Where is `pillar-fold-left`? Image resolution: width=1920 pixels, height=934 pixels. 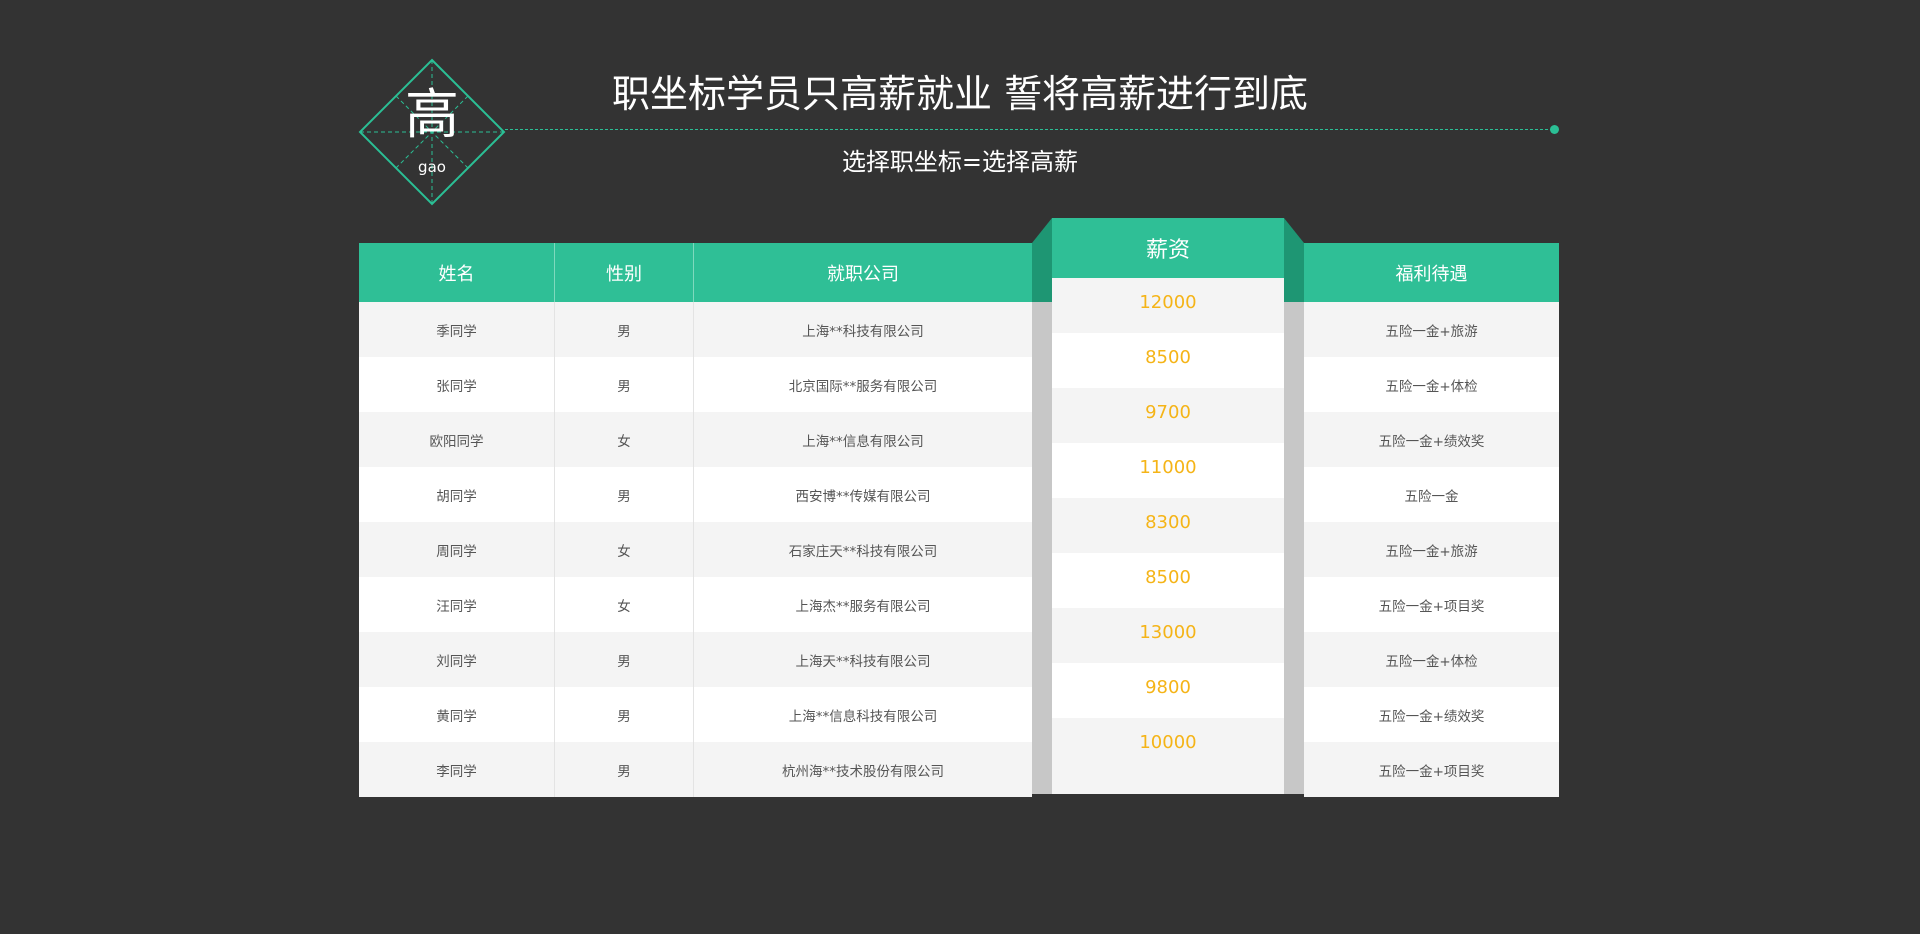 pillar-fold-left is located at coordinates (1042, 230).